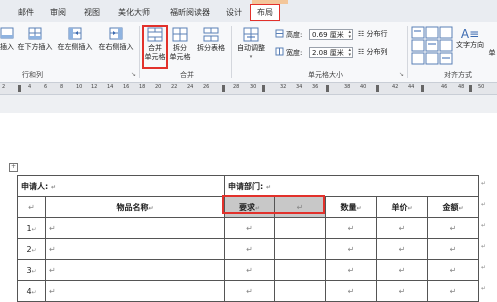 Image resolution: width=497 pixels, height=302 pixels. What do you see at coordinates (92, 13) in the screenshot?
I see `tab-view: 视图` at bounding box center [92, 13].